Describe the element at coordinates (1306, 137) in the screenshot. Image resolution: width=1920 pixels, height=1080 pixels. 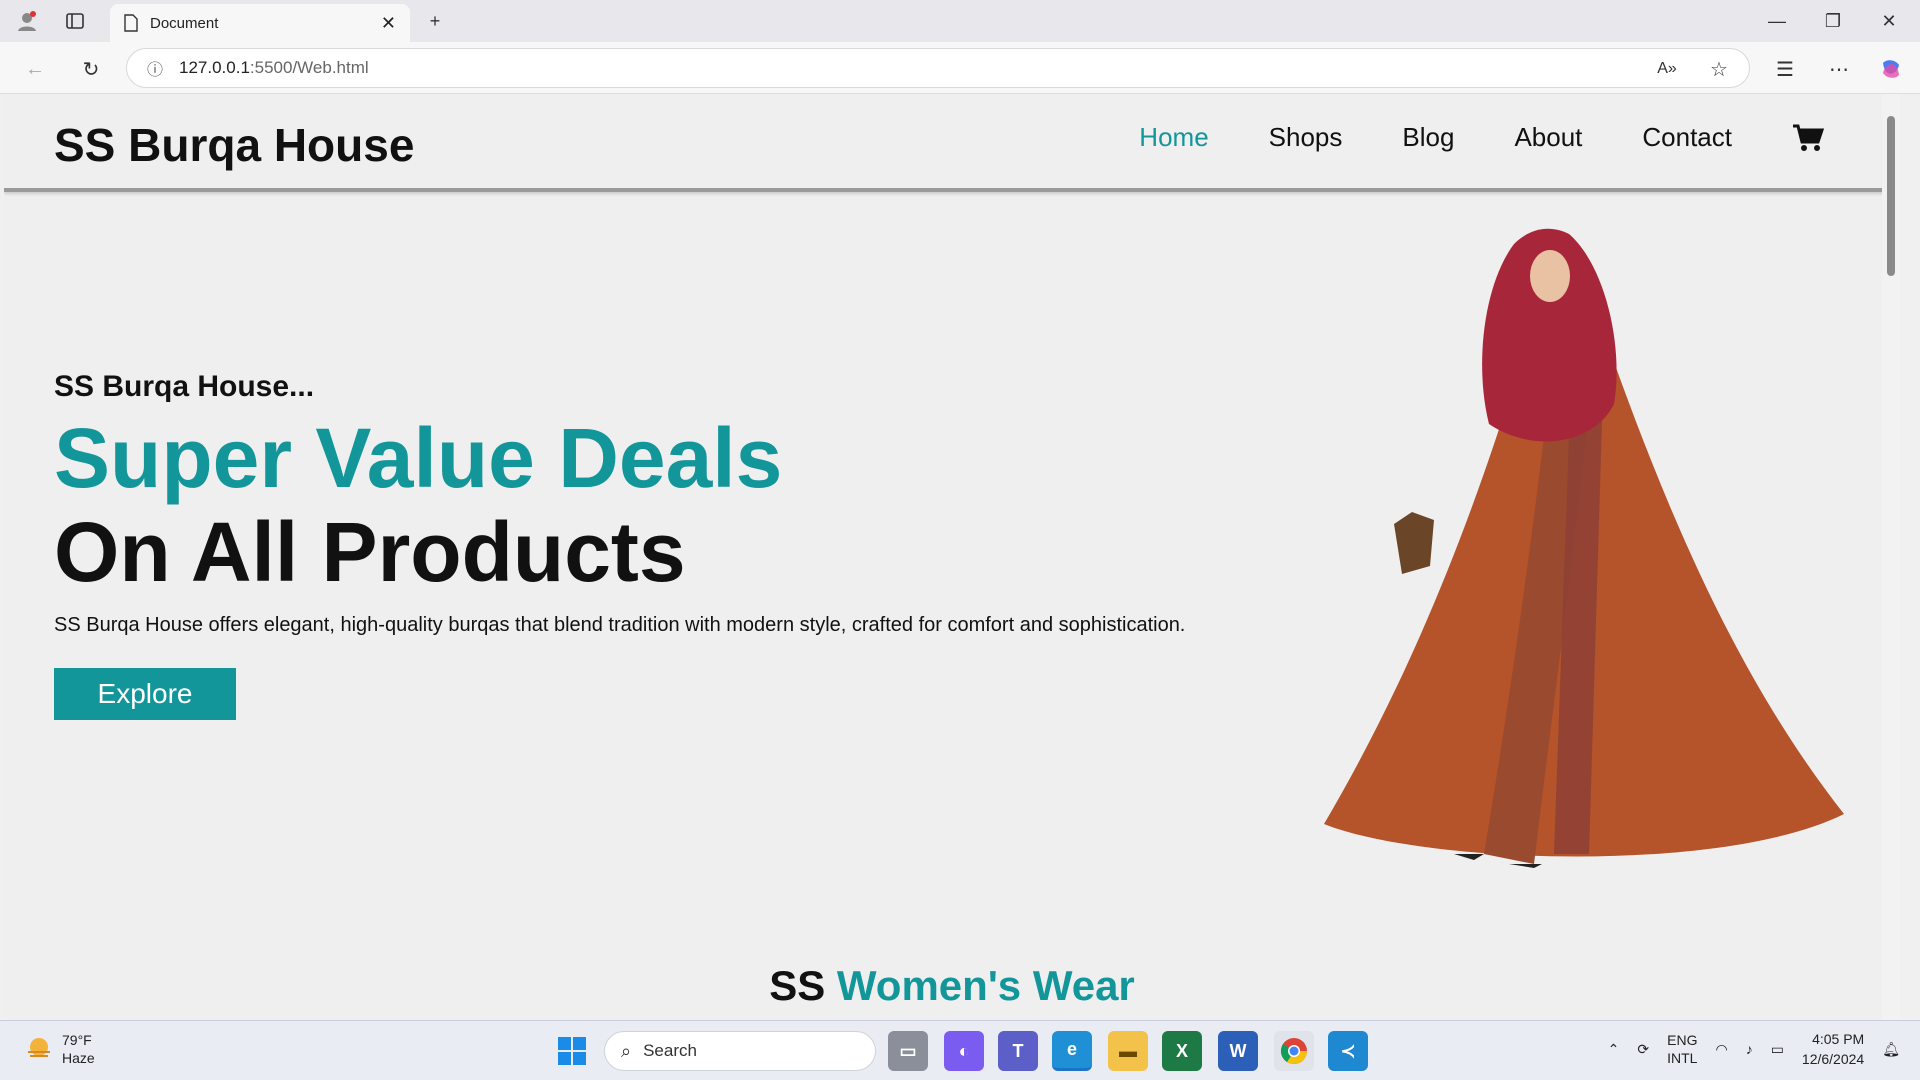
I see `nav-shops: Shops` at that location.